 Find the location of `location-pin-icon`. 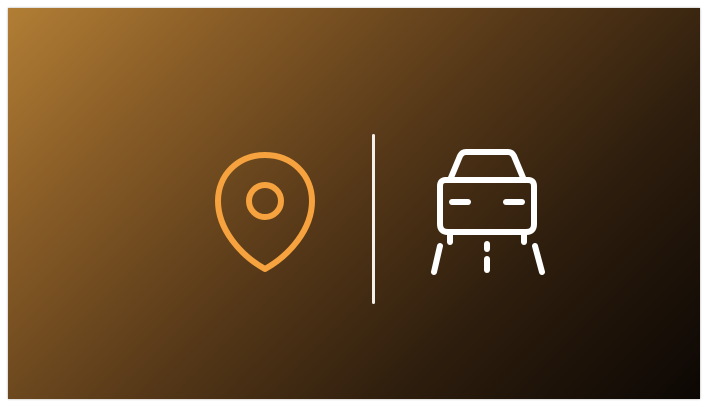

location-pin-icon is located at coordinates (265, 212).